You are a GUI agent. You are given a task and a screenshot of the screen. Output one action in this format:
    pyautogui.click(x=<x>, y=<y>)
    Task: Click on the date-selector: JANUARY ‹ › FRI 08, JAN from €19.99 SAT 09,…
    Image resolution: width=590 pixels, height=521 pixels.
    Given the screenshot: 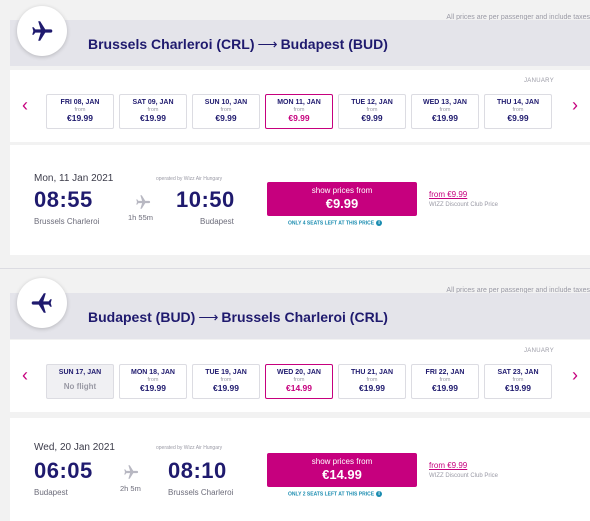 What is the action you would take?
    pyautogui.click(x=300, y=106)
    